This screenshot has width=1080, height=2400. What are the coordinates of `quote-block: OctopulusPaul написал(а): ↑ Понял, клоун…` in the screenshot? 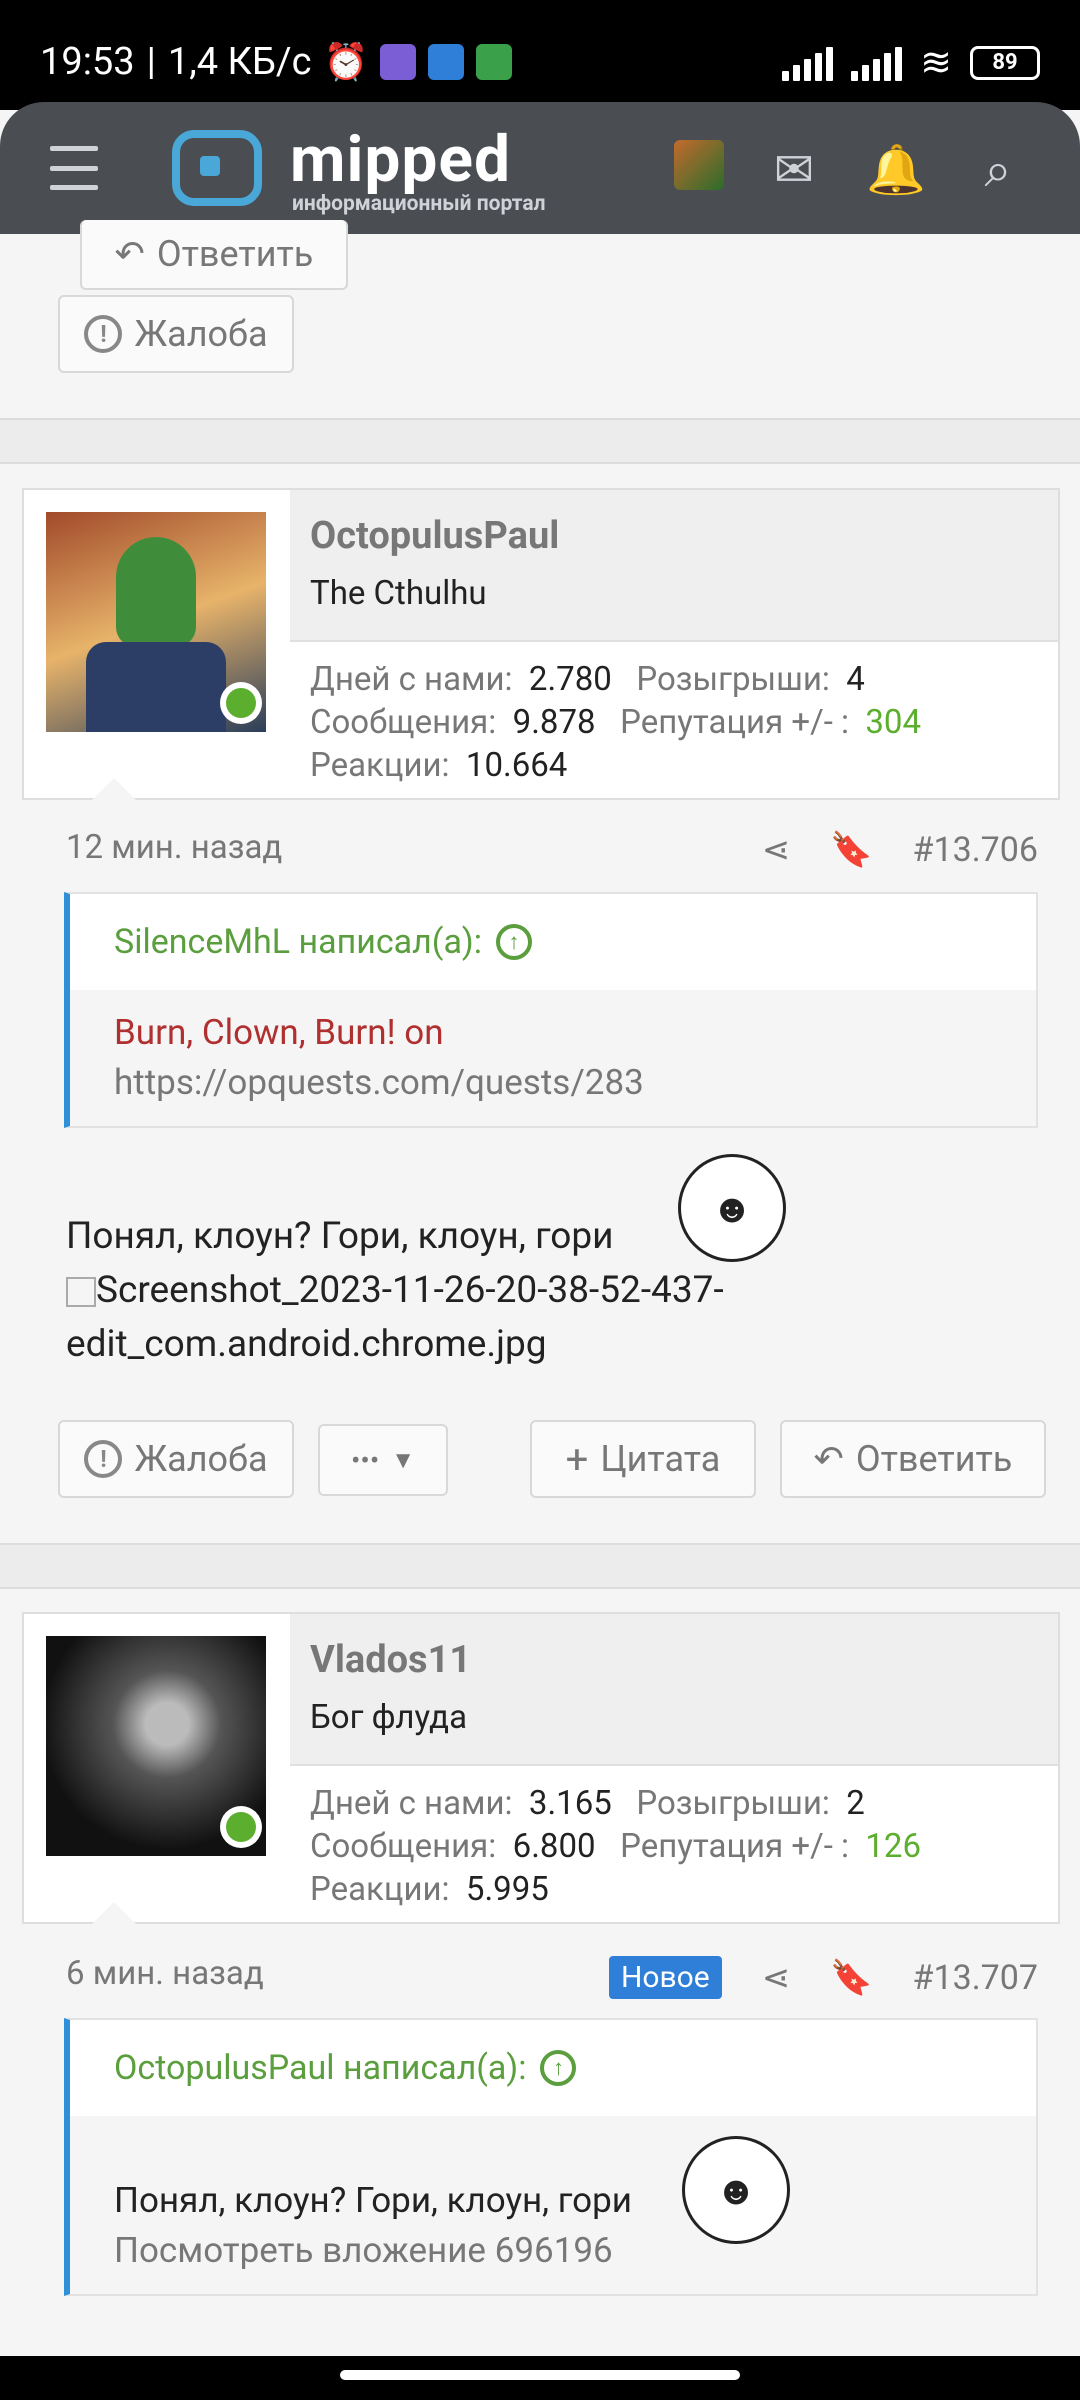 It's located at (551, 2157).